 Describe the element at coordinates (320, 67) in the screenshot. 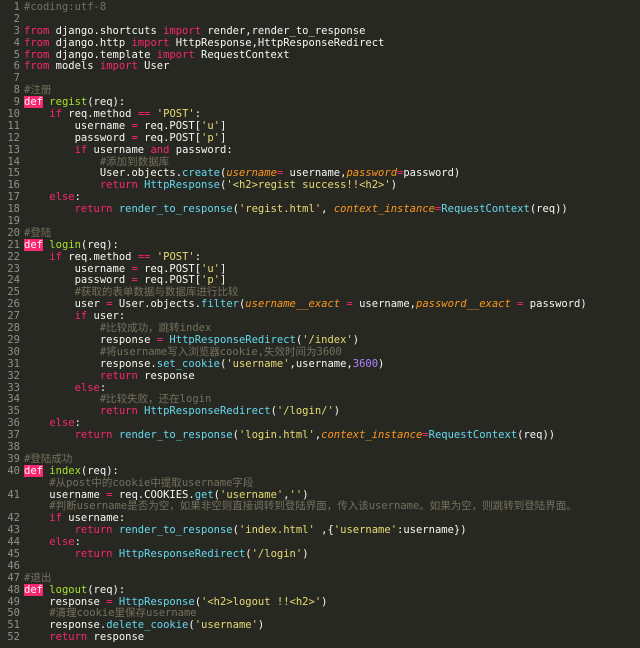

I see `code-line: 6 from models import User` at that location.